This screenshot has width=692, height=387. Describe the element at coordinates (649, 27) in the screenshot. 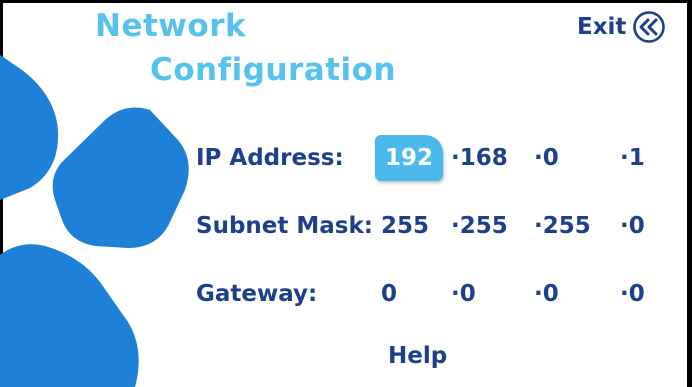

I see `double-chevron-left-icon` at that location.